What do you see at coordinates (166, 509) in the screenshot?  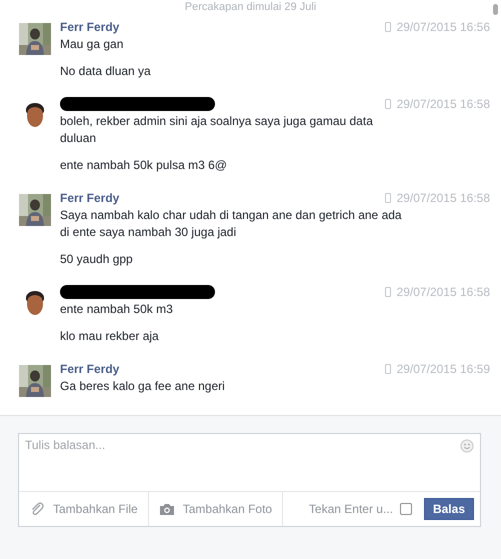 I see `camera-icon` at bounding box center [166, 509].